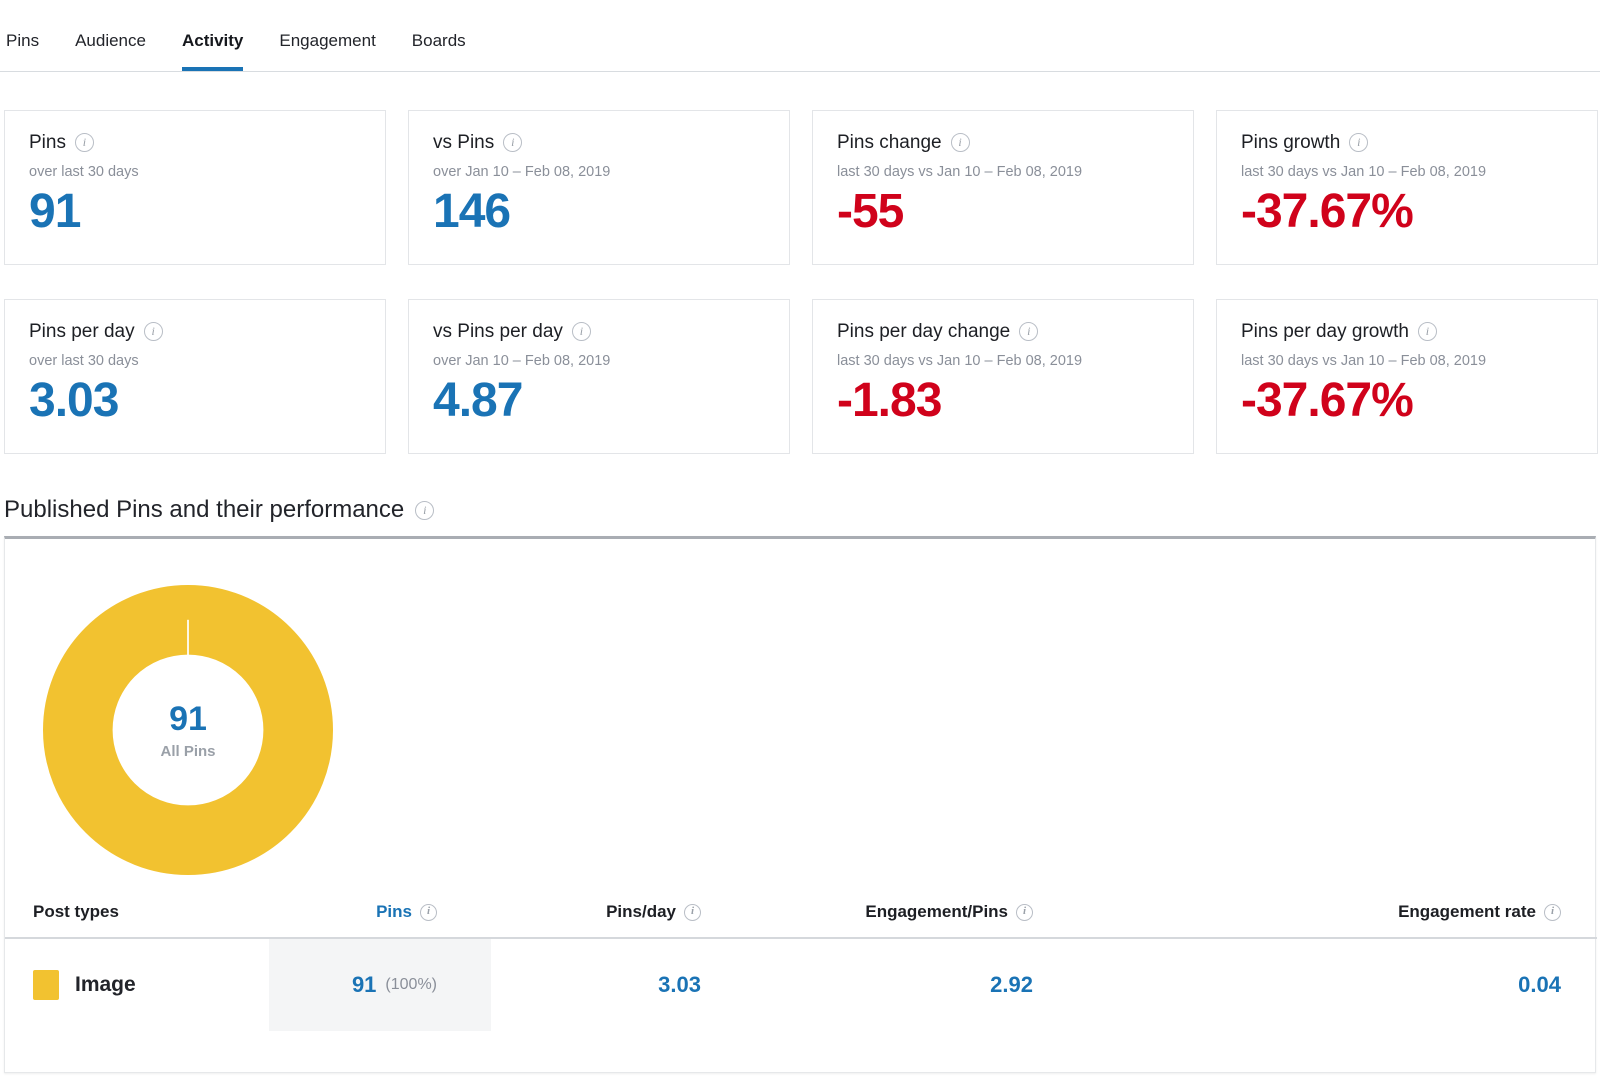 Image resolution: width=1600 pixels, height=1089 pixels. I want to click on donut-total-label: All Pins, so click(188, 751).